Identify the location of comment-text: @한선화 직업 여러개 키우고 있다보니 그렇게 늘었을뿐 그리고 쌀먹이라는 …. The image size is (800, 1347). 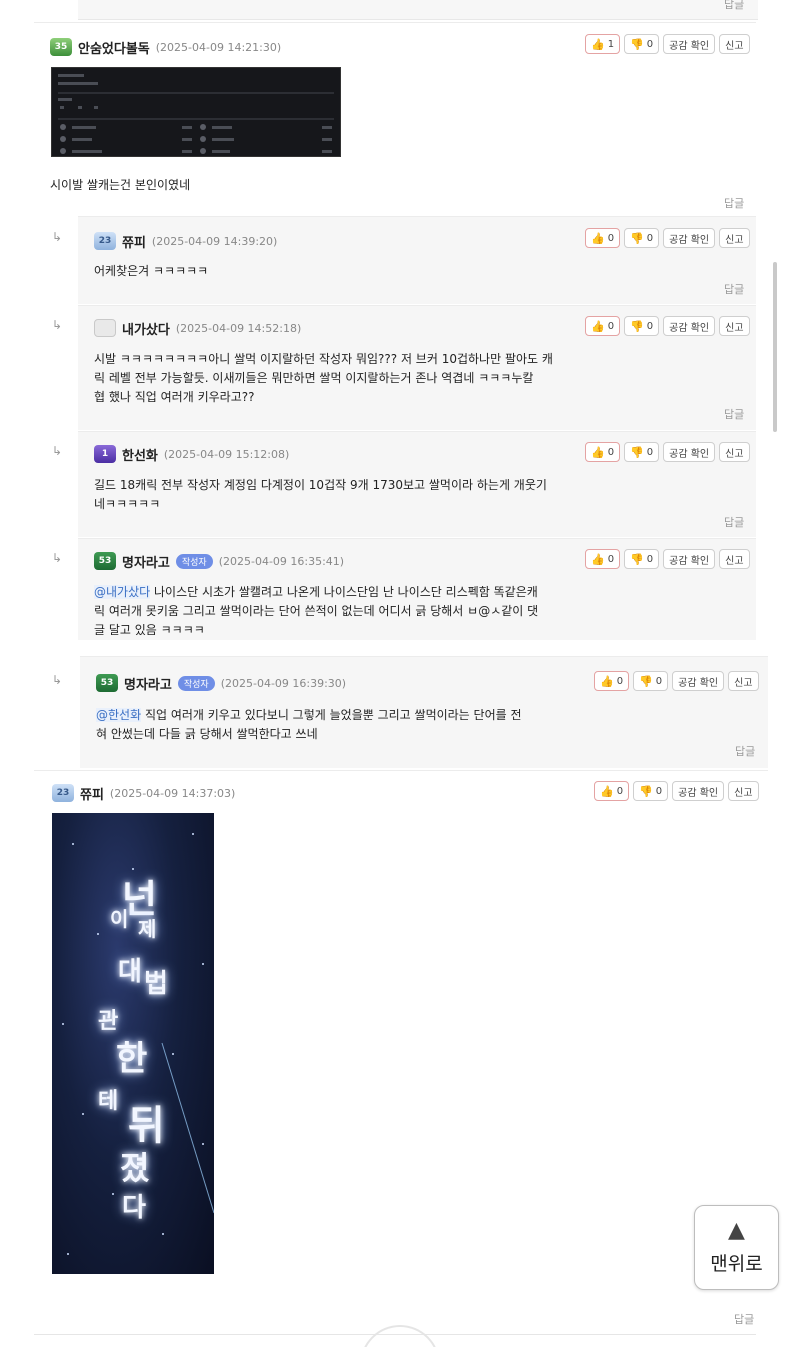
(309, 724).